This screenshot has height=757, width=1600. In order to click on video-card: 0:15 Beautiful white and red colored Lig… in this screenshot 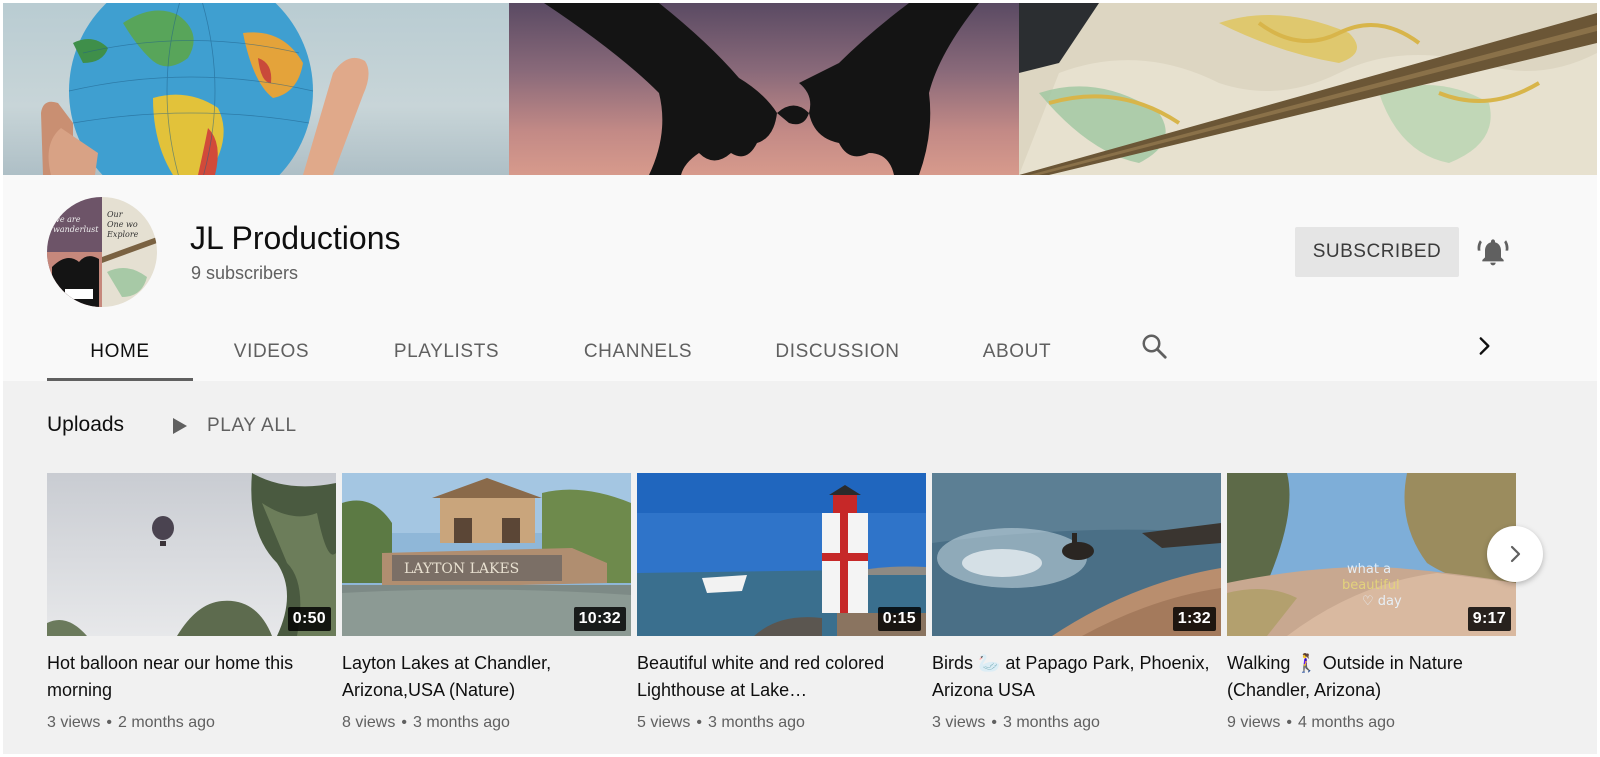, I will do `click(781, 602)`.